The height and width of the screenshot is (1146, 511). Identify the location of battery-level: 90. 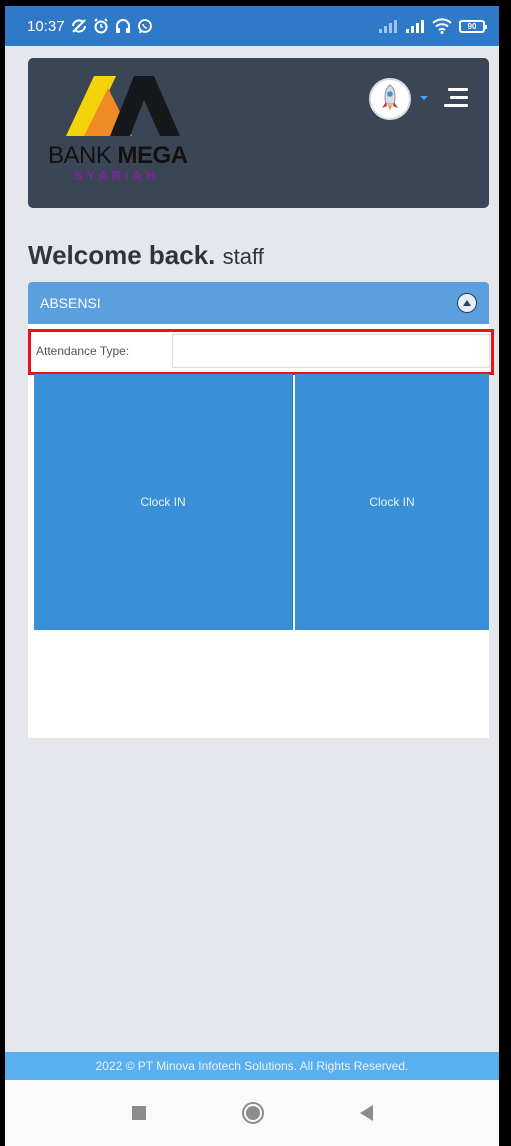
(472, 26).